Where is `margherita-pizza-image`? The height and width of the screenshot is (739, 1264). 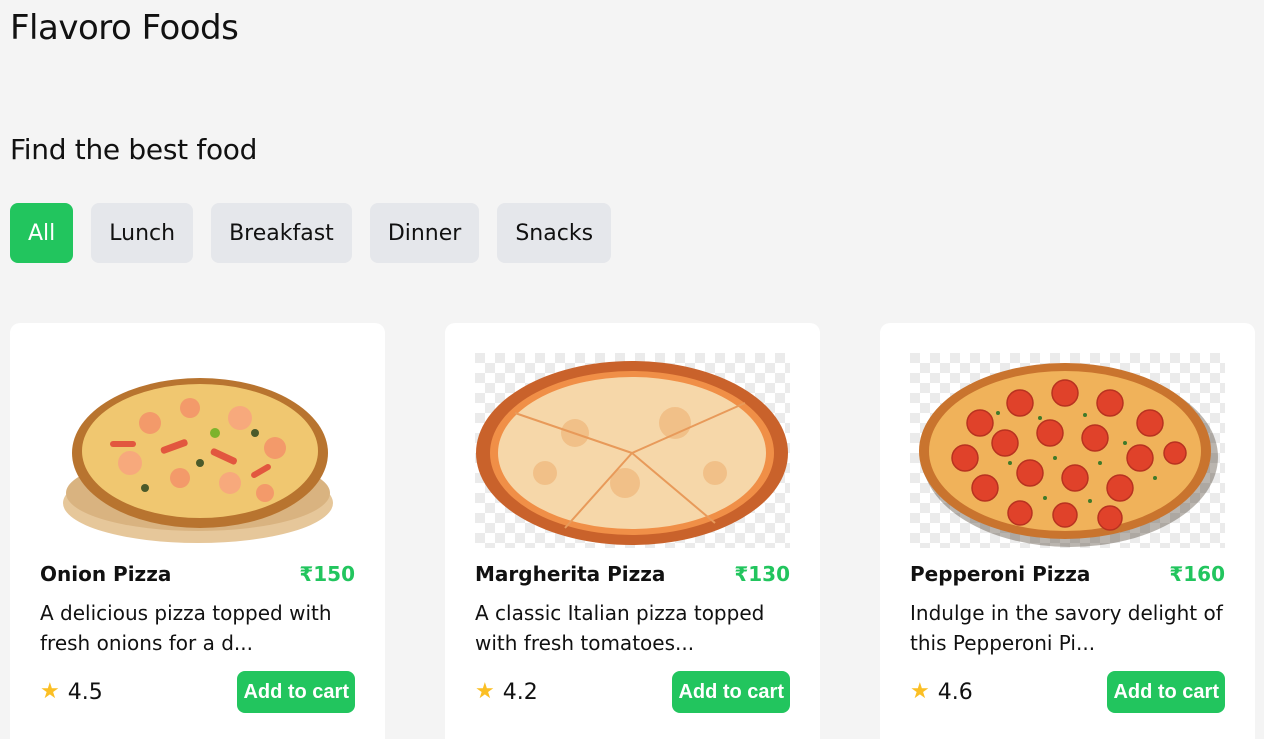
margherita-pizza-image is located at coordinates (632, 450).